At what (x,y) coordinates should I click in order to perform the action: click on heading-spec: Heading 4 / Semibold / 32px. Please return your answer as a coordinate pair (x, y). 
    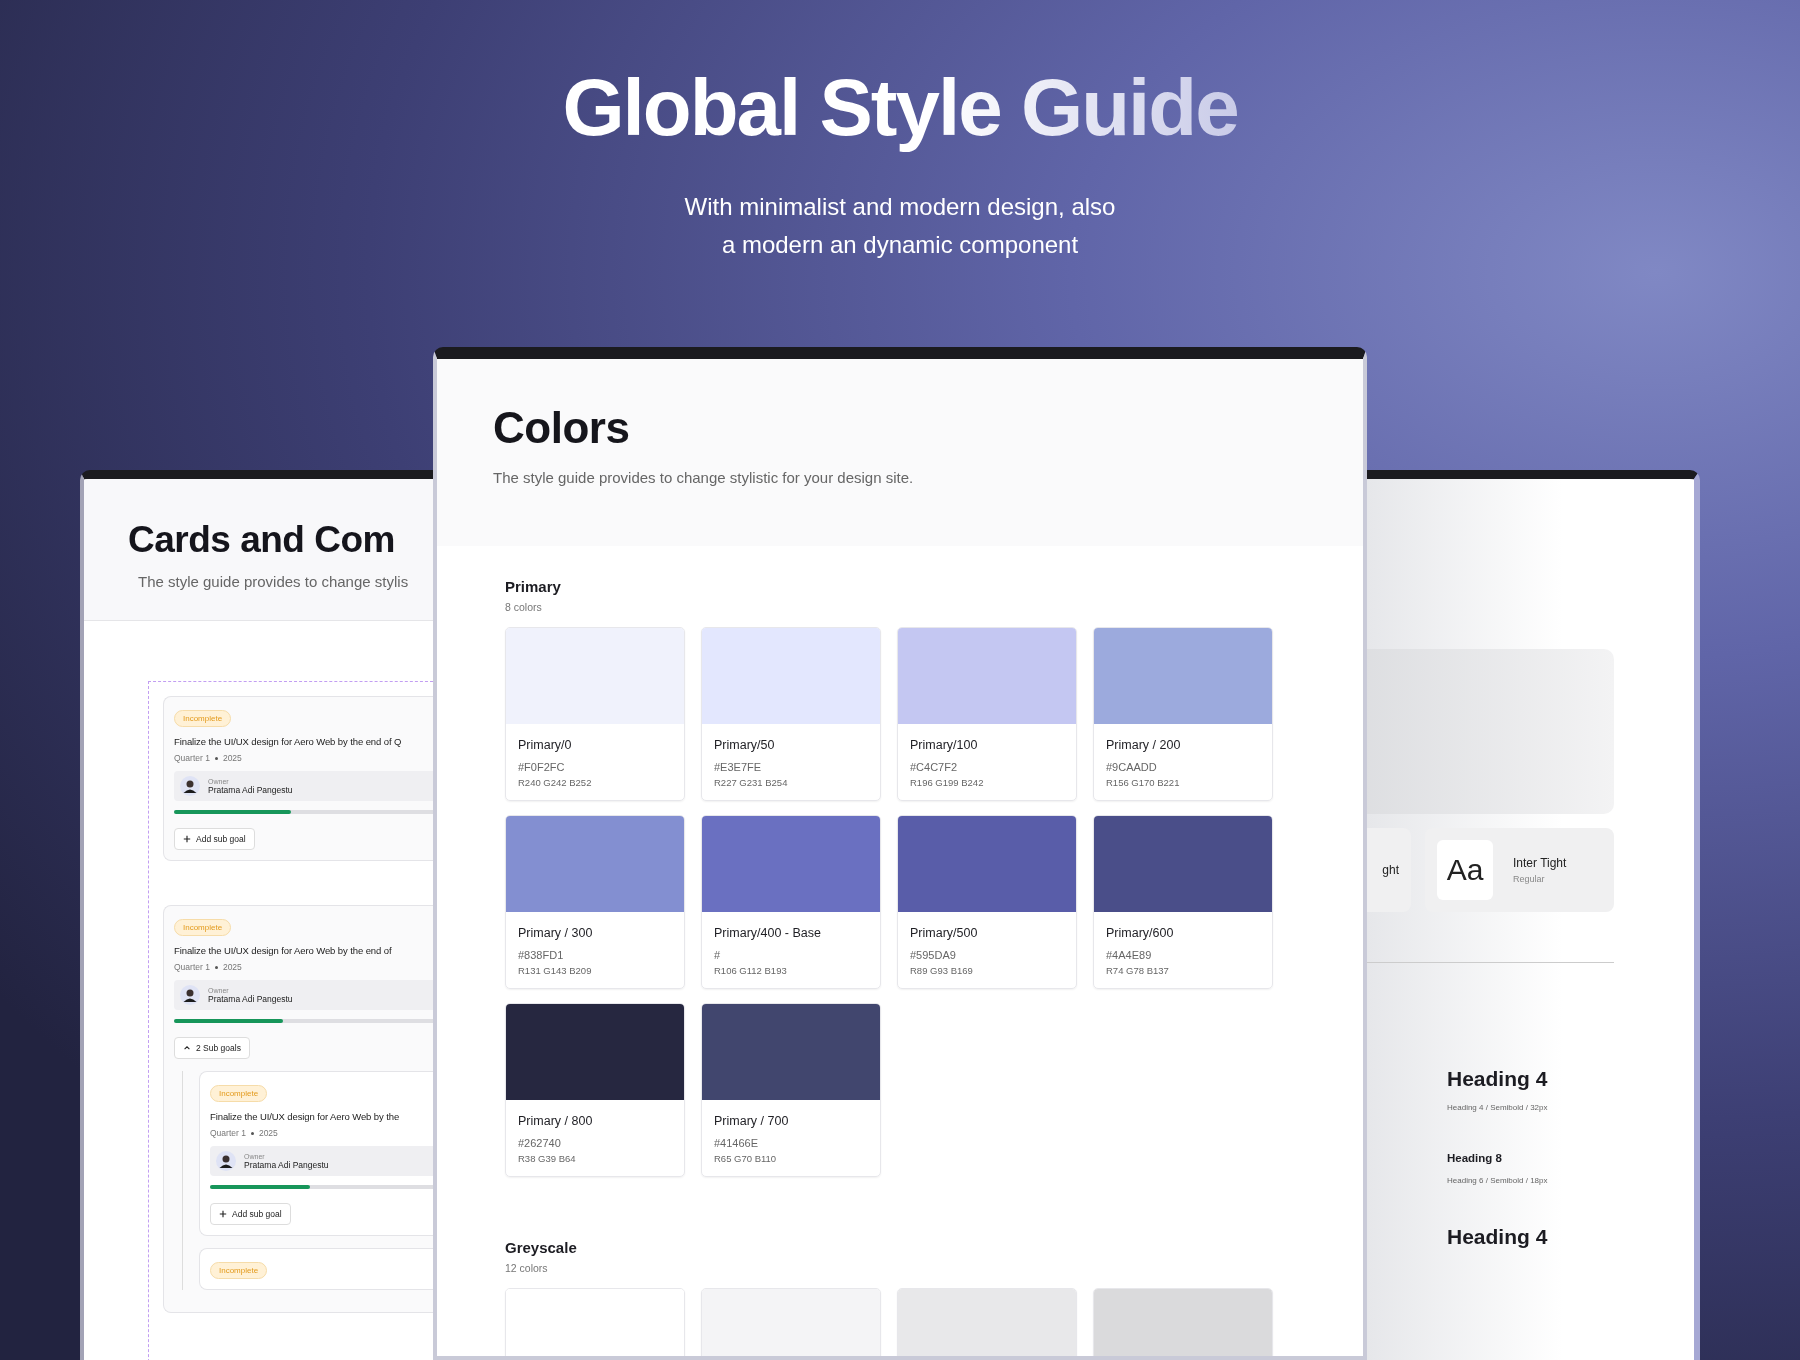
    Looking at the image, I should click on (1498, 1107).